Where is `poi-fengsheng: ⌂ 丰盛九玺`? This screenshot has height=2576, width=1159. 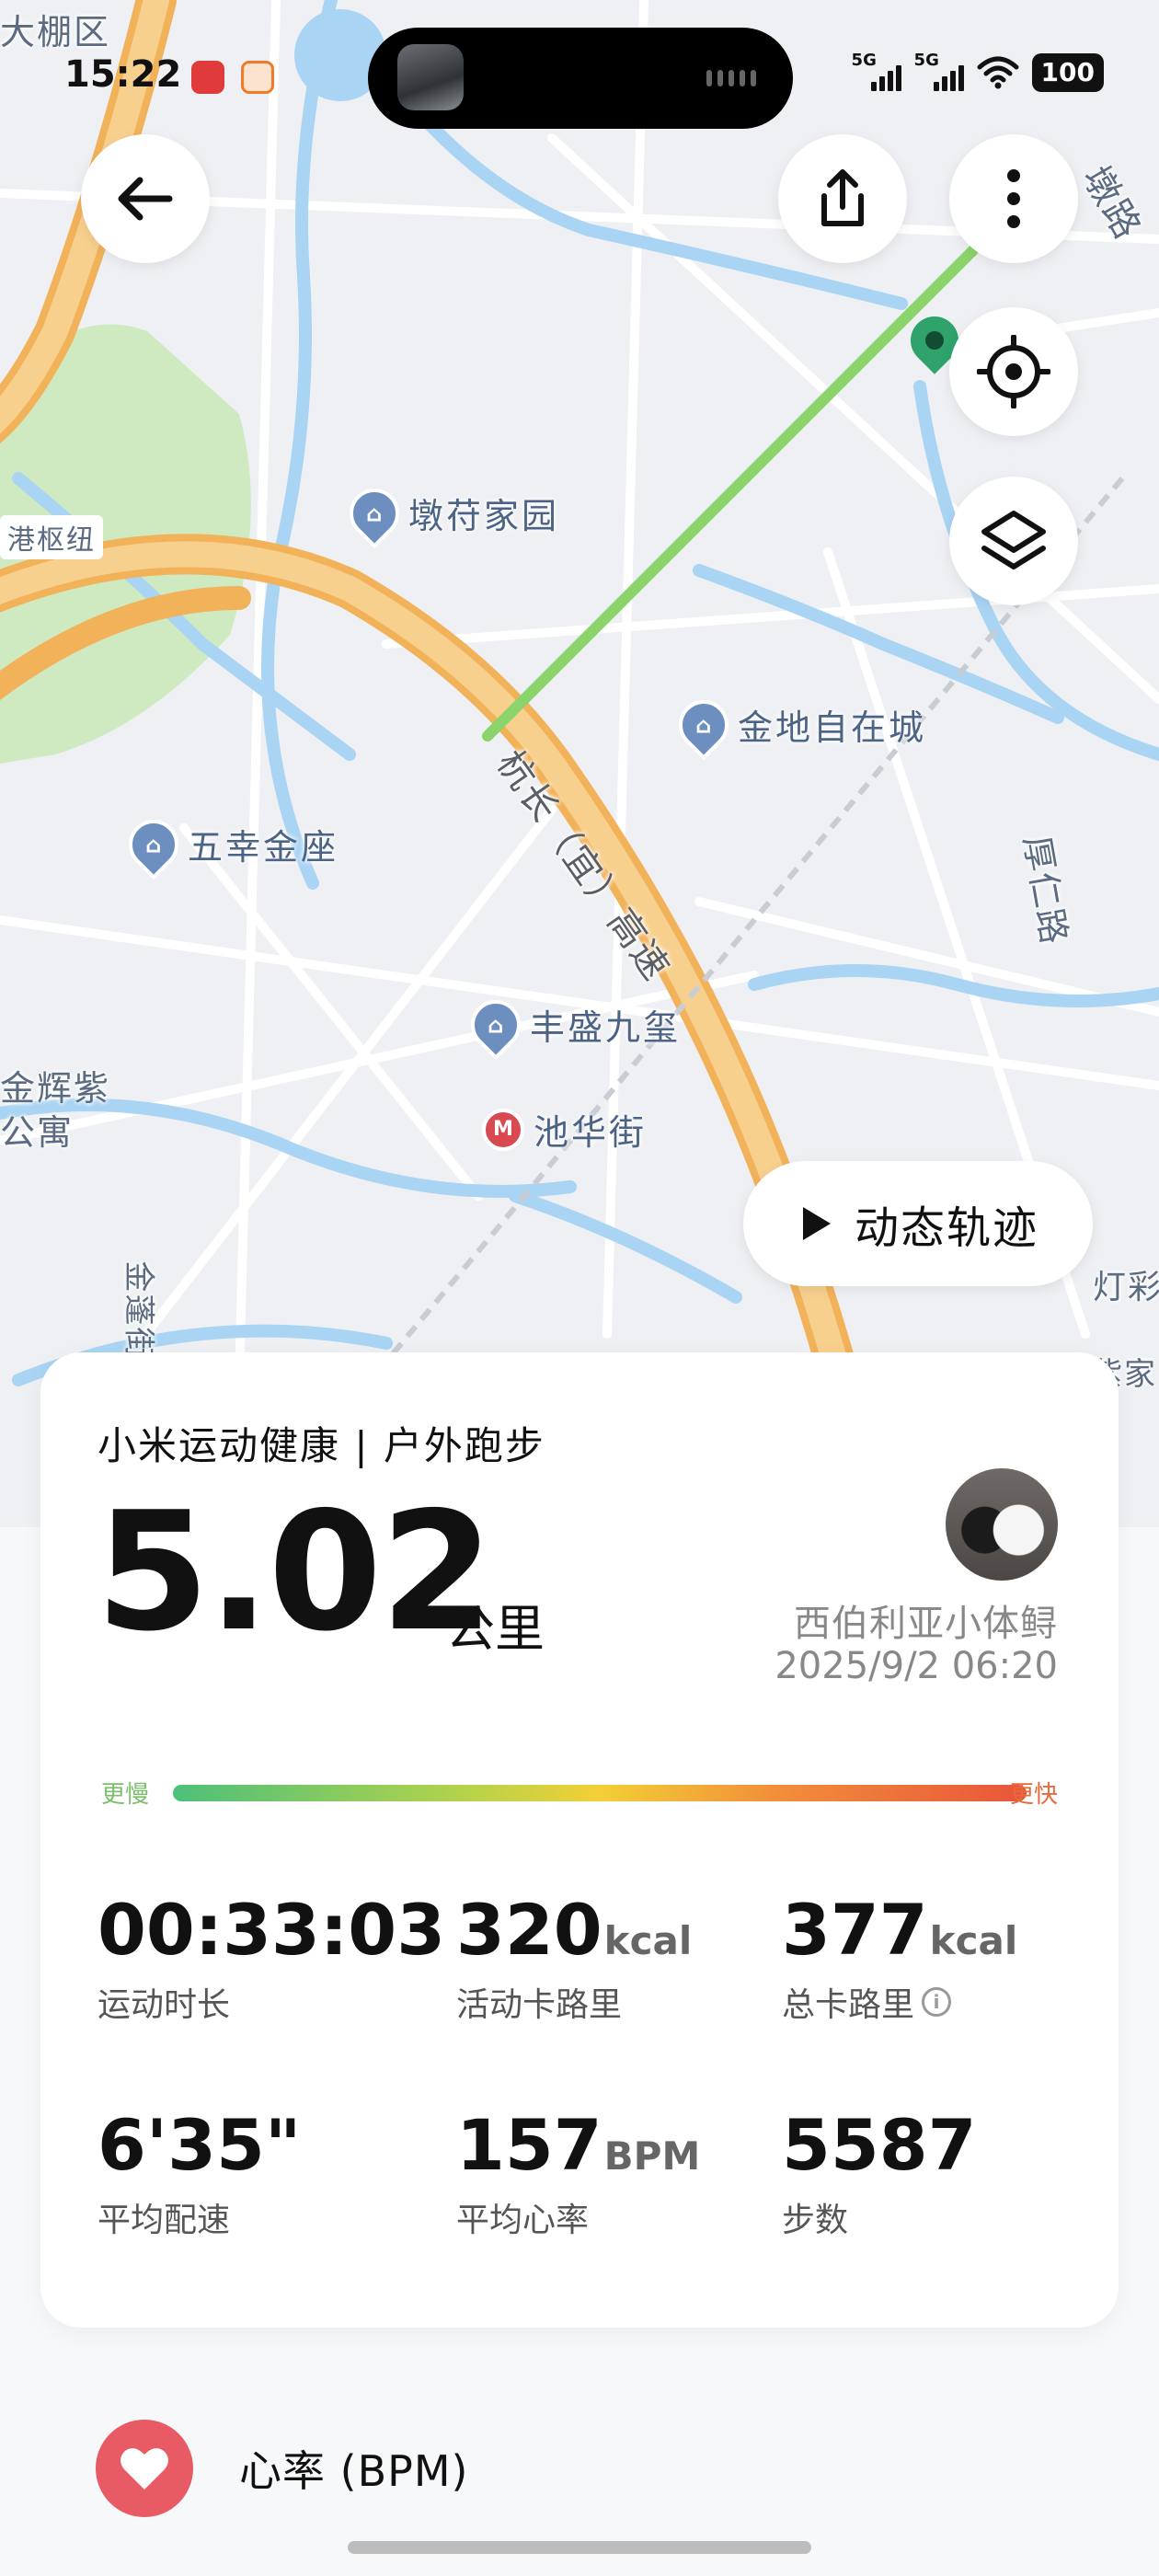 poi-fengsheng: ⌂ 丰盛九玺 is located at coordinates (570, 1024).